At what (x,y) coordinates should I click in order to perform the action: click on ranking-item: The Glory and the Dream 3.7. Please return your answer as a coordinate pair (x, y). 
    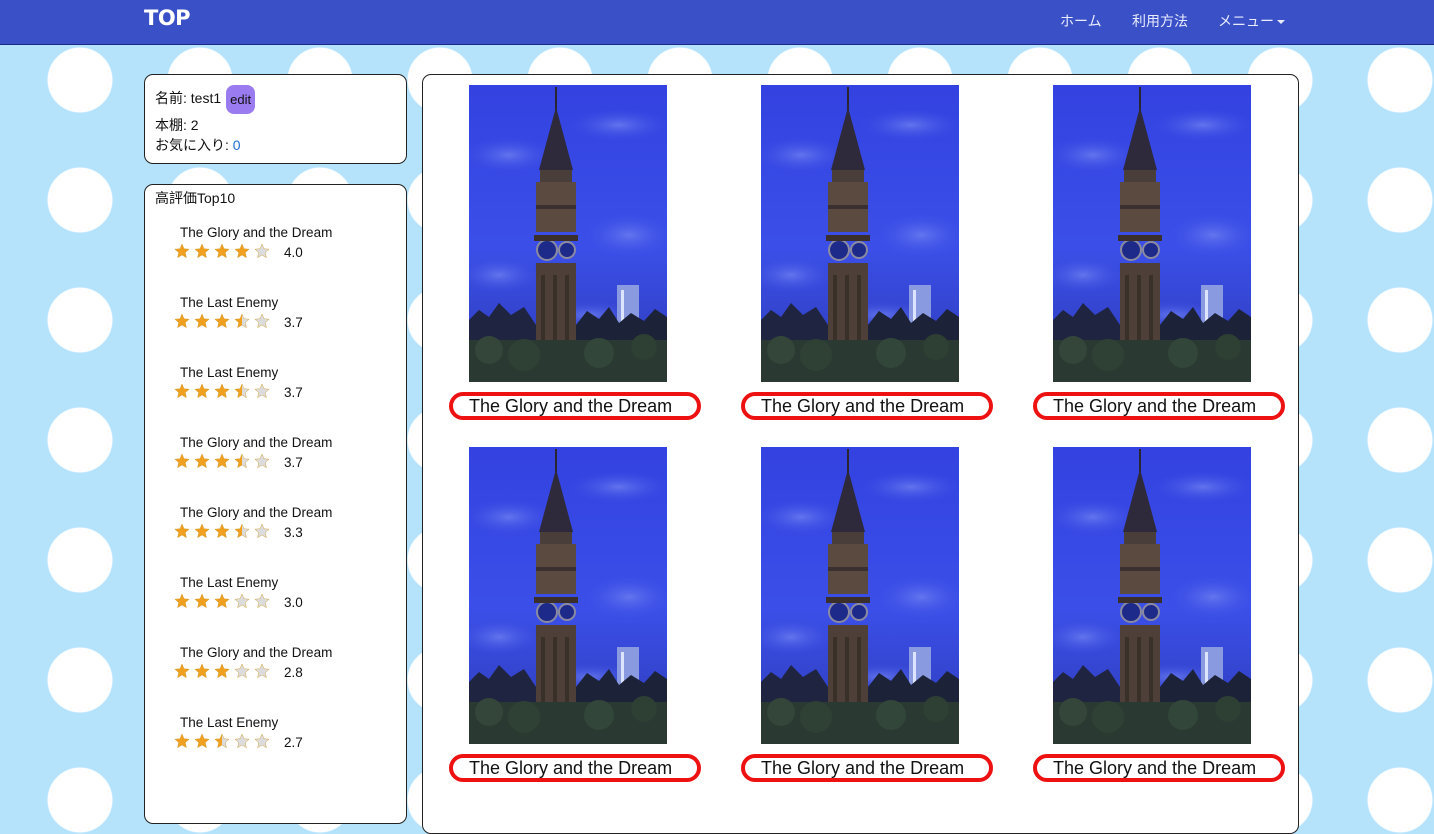
    Looking at the image, I should click on (287, 460).